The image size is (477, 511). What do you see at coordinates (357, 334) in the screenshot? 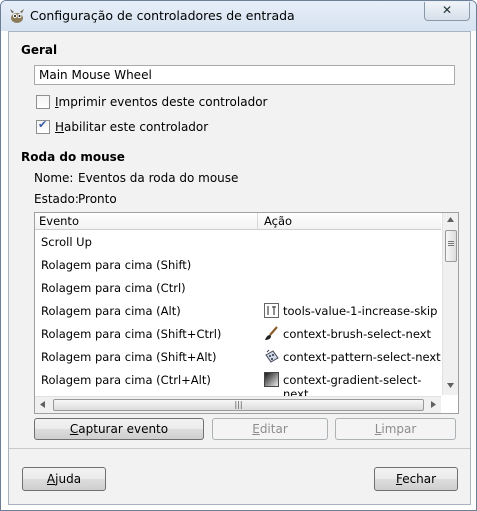
I see `action-cell: context-brush-select-next` at bounding box center [357, 334].